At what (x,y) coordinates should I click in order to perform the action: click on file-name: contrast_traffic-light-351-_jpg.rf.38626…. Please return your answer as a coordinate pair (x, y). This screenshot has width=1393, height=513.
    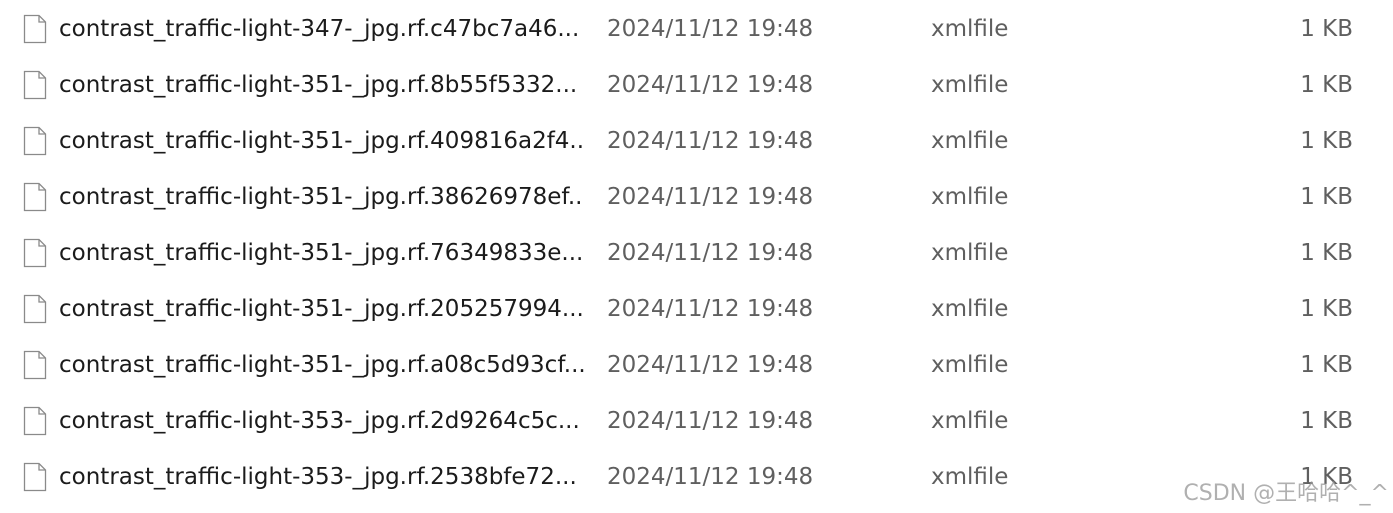
    Looking at the image, I should click on (321, 197).